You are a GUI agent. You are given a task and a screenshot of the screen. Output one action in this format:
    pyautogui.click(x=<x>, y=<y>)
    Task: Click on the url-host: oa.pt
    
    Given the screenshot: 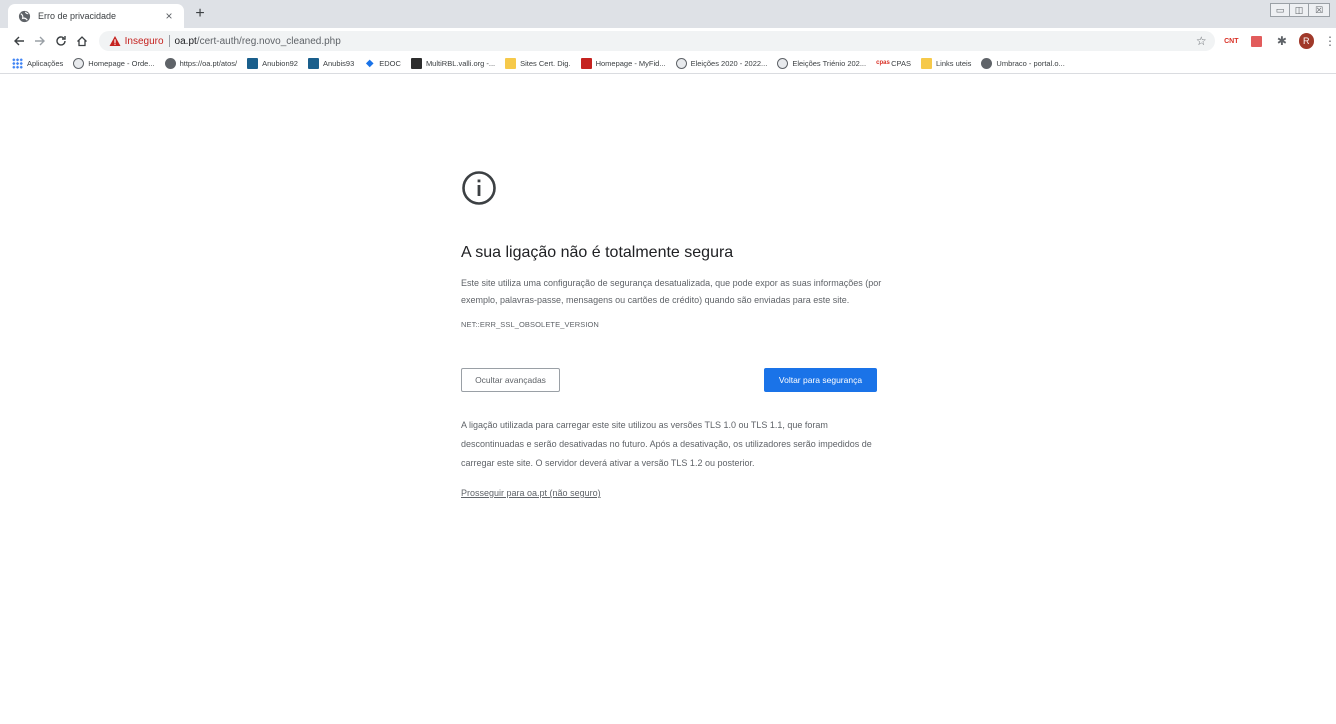 What is the action you would take?
    pyautogui.click(x=185, y=41)
    